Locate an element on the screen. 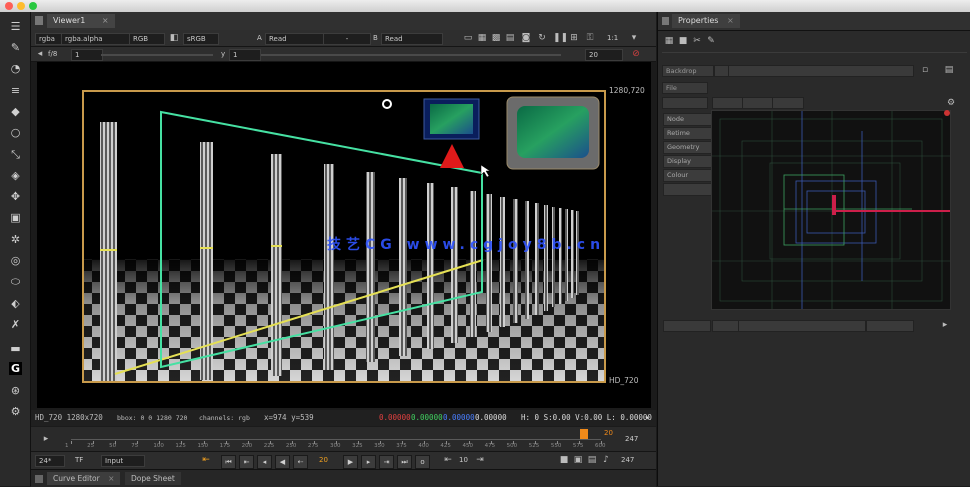 This screenshot has width=970, height=487. wand-icon: ✂ is located at coordinates (697, 41).